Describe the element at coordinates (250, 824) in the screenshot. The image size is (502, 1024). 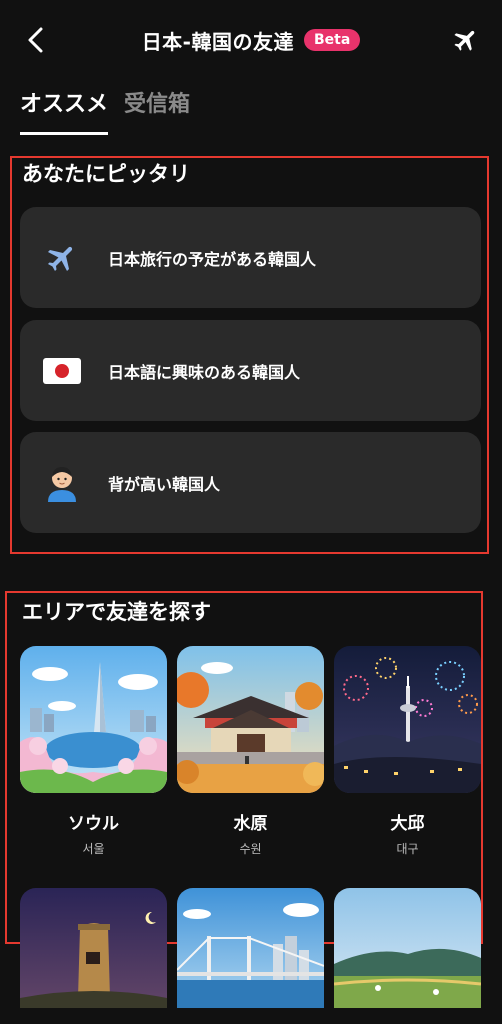
I see `area-name: 水原` at that location.